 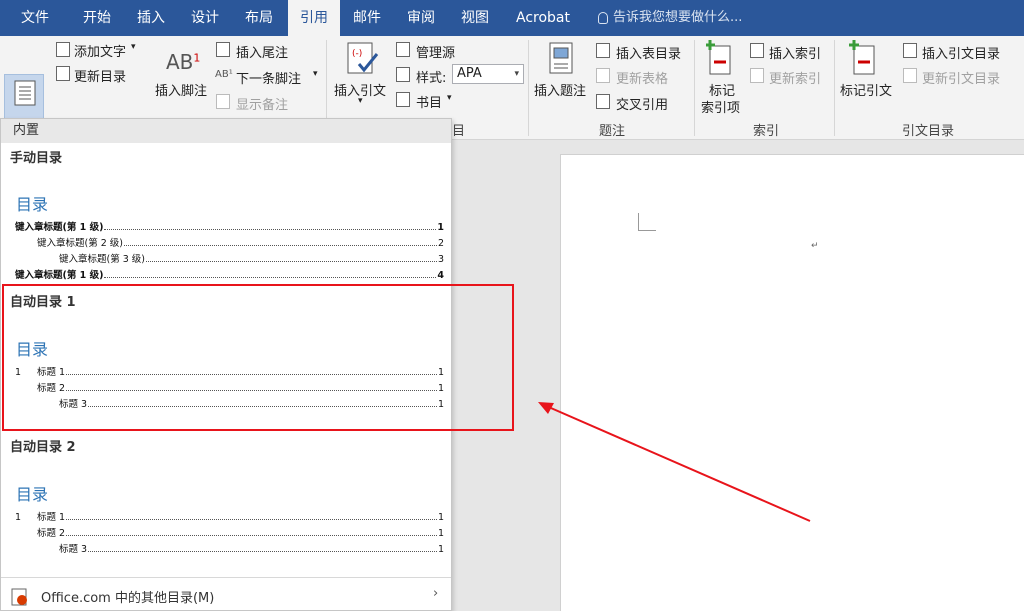 What do you see at coordinates (795, 52) in the screenshot?
I see `insert-index-button: 插入索引` at bounding box center [795, 52].